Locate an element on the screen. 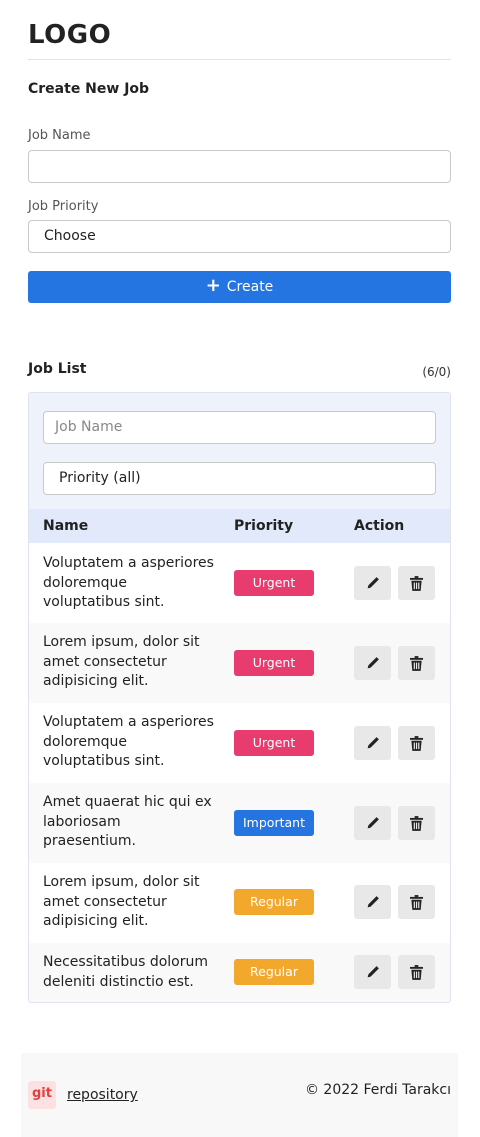  column-header-action: Action is located at coordinates (379, 526).